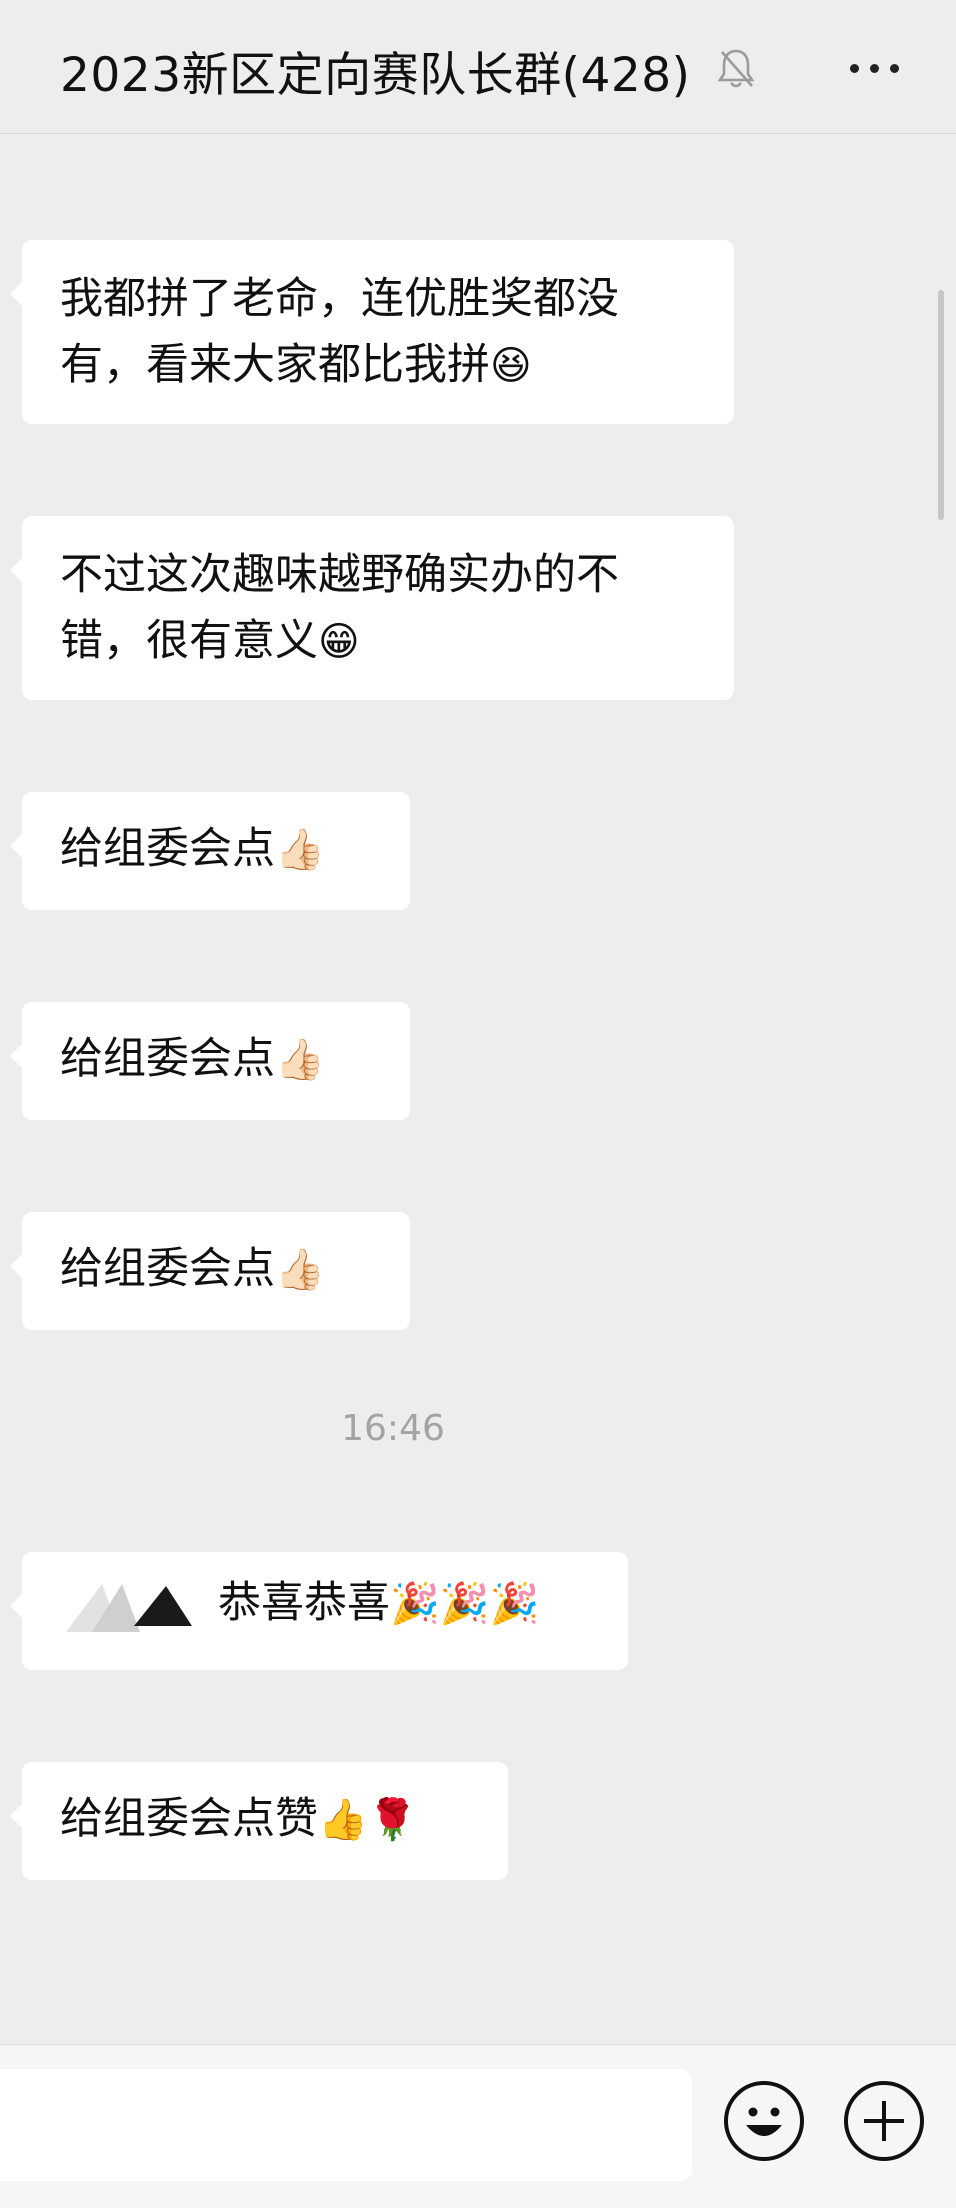 This screenshot has height=2208, width=956. What do you see at coordinates (511, 366) in the screenshot?
I see `grinning-squint-emoji-icon: 😆` at bounding box center [511, 366].